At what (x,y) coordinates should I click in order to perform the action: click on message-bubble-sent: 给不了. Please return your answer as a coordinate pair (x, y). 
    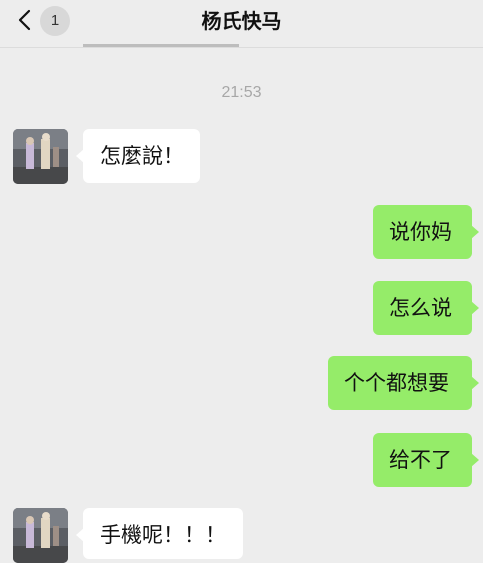
    Looking at the image, I should click on (426, 460).